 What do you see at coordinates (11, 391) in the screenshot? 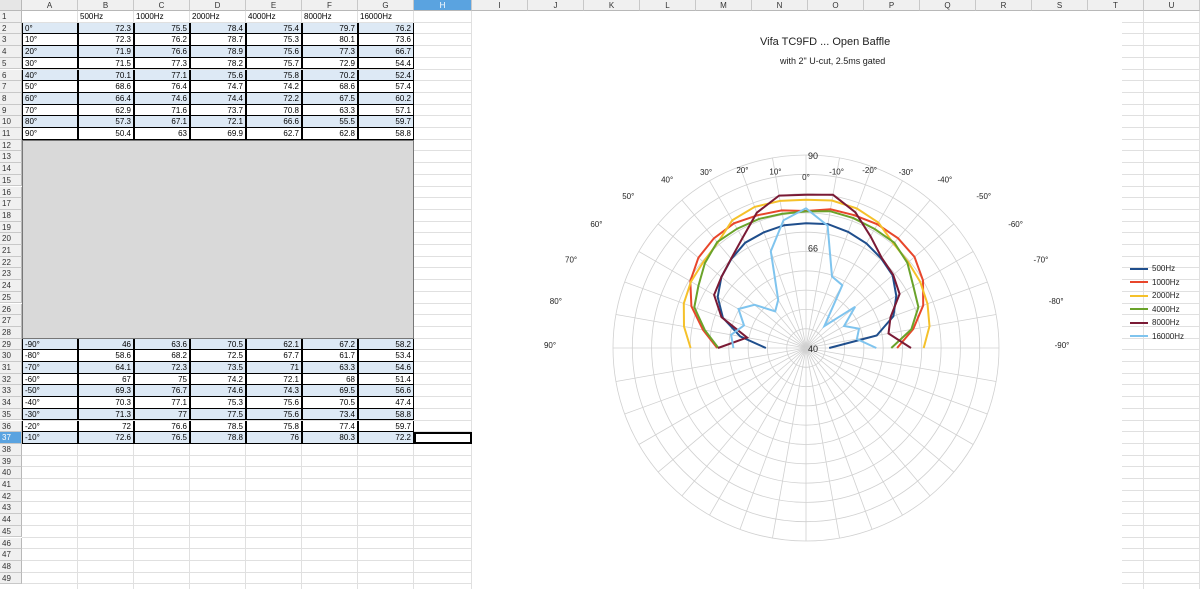
I see `row-header-33: 33` at bounding box center [11, 391].